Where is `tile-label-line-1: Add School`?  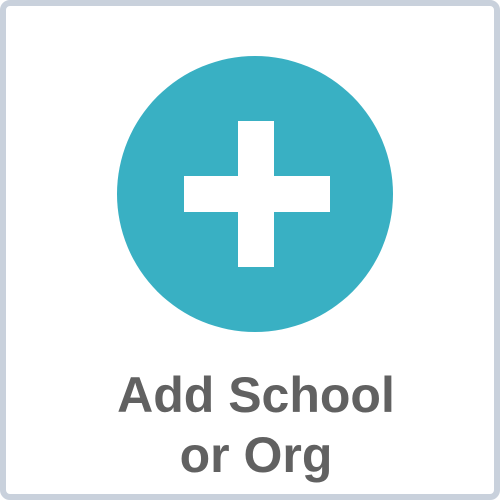
tile-label-line-1: Add School is located at coordinates (256, 395).